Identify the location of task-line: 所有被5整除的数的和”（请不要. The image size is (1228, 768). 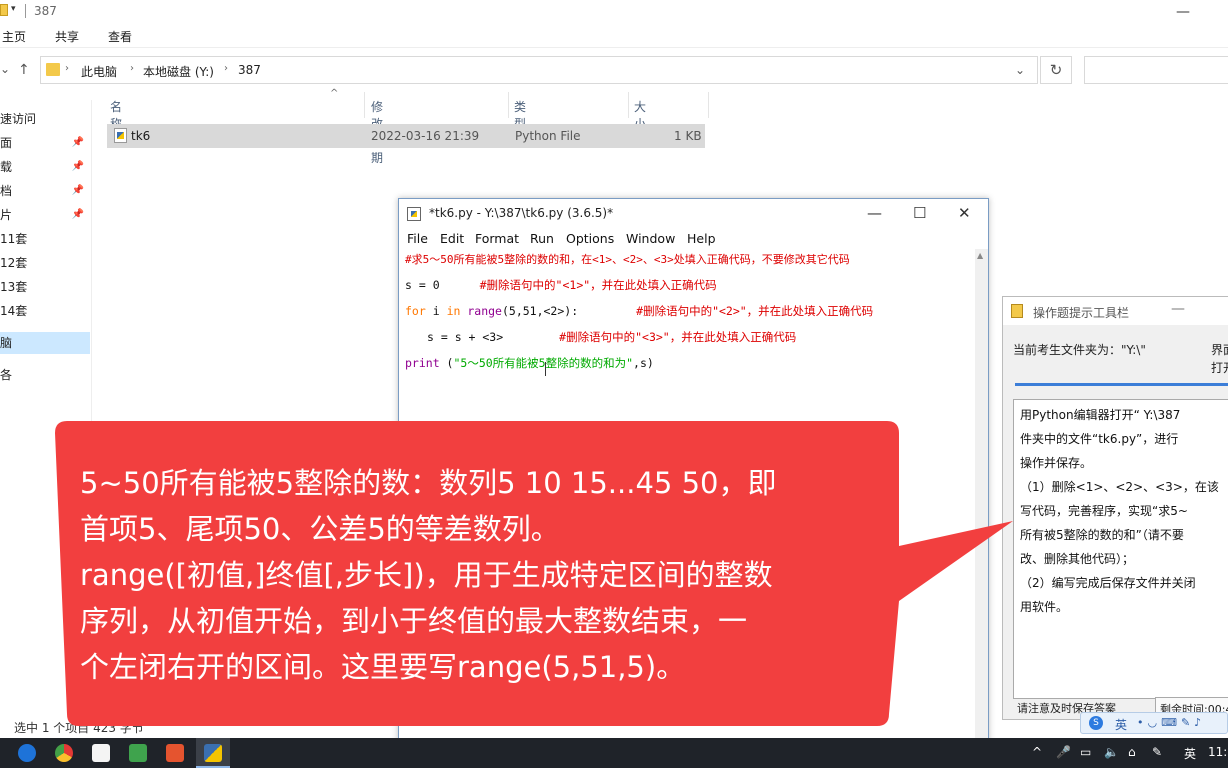
(1102, 535).